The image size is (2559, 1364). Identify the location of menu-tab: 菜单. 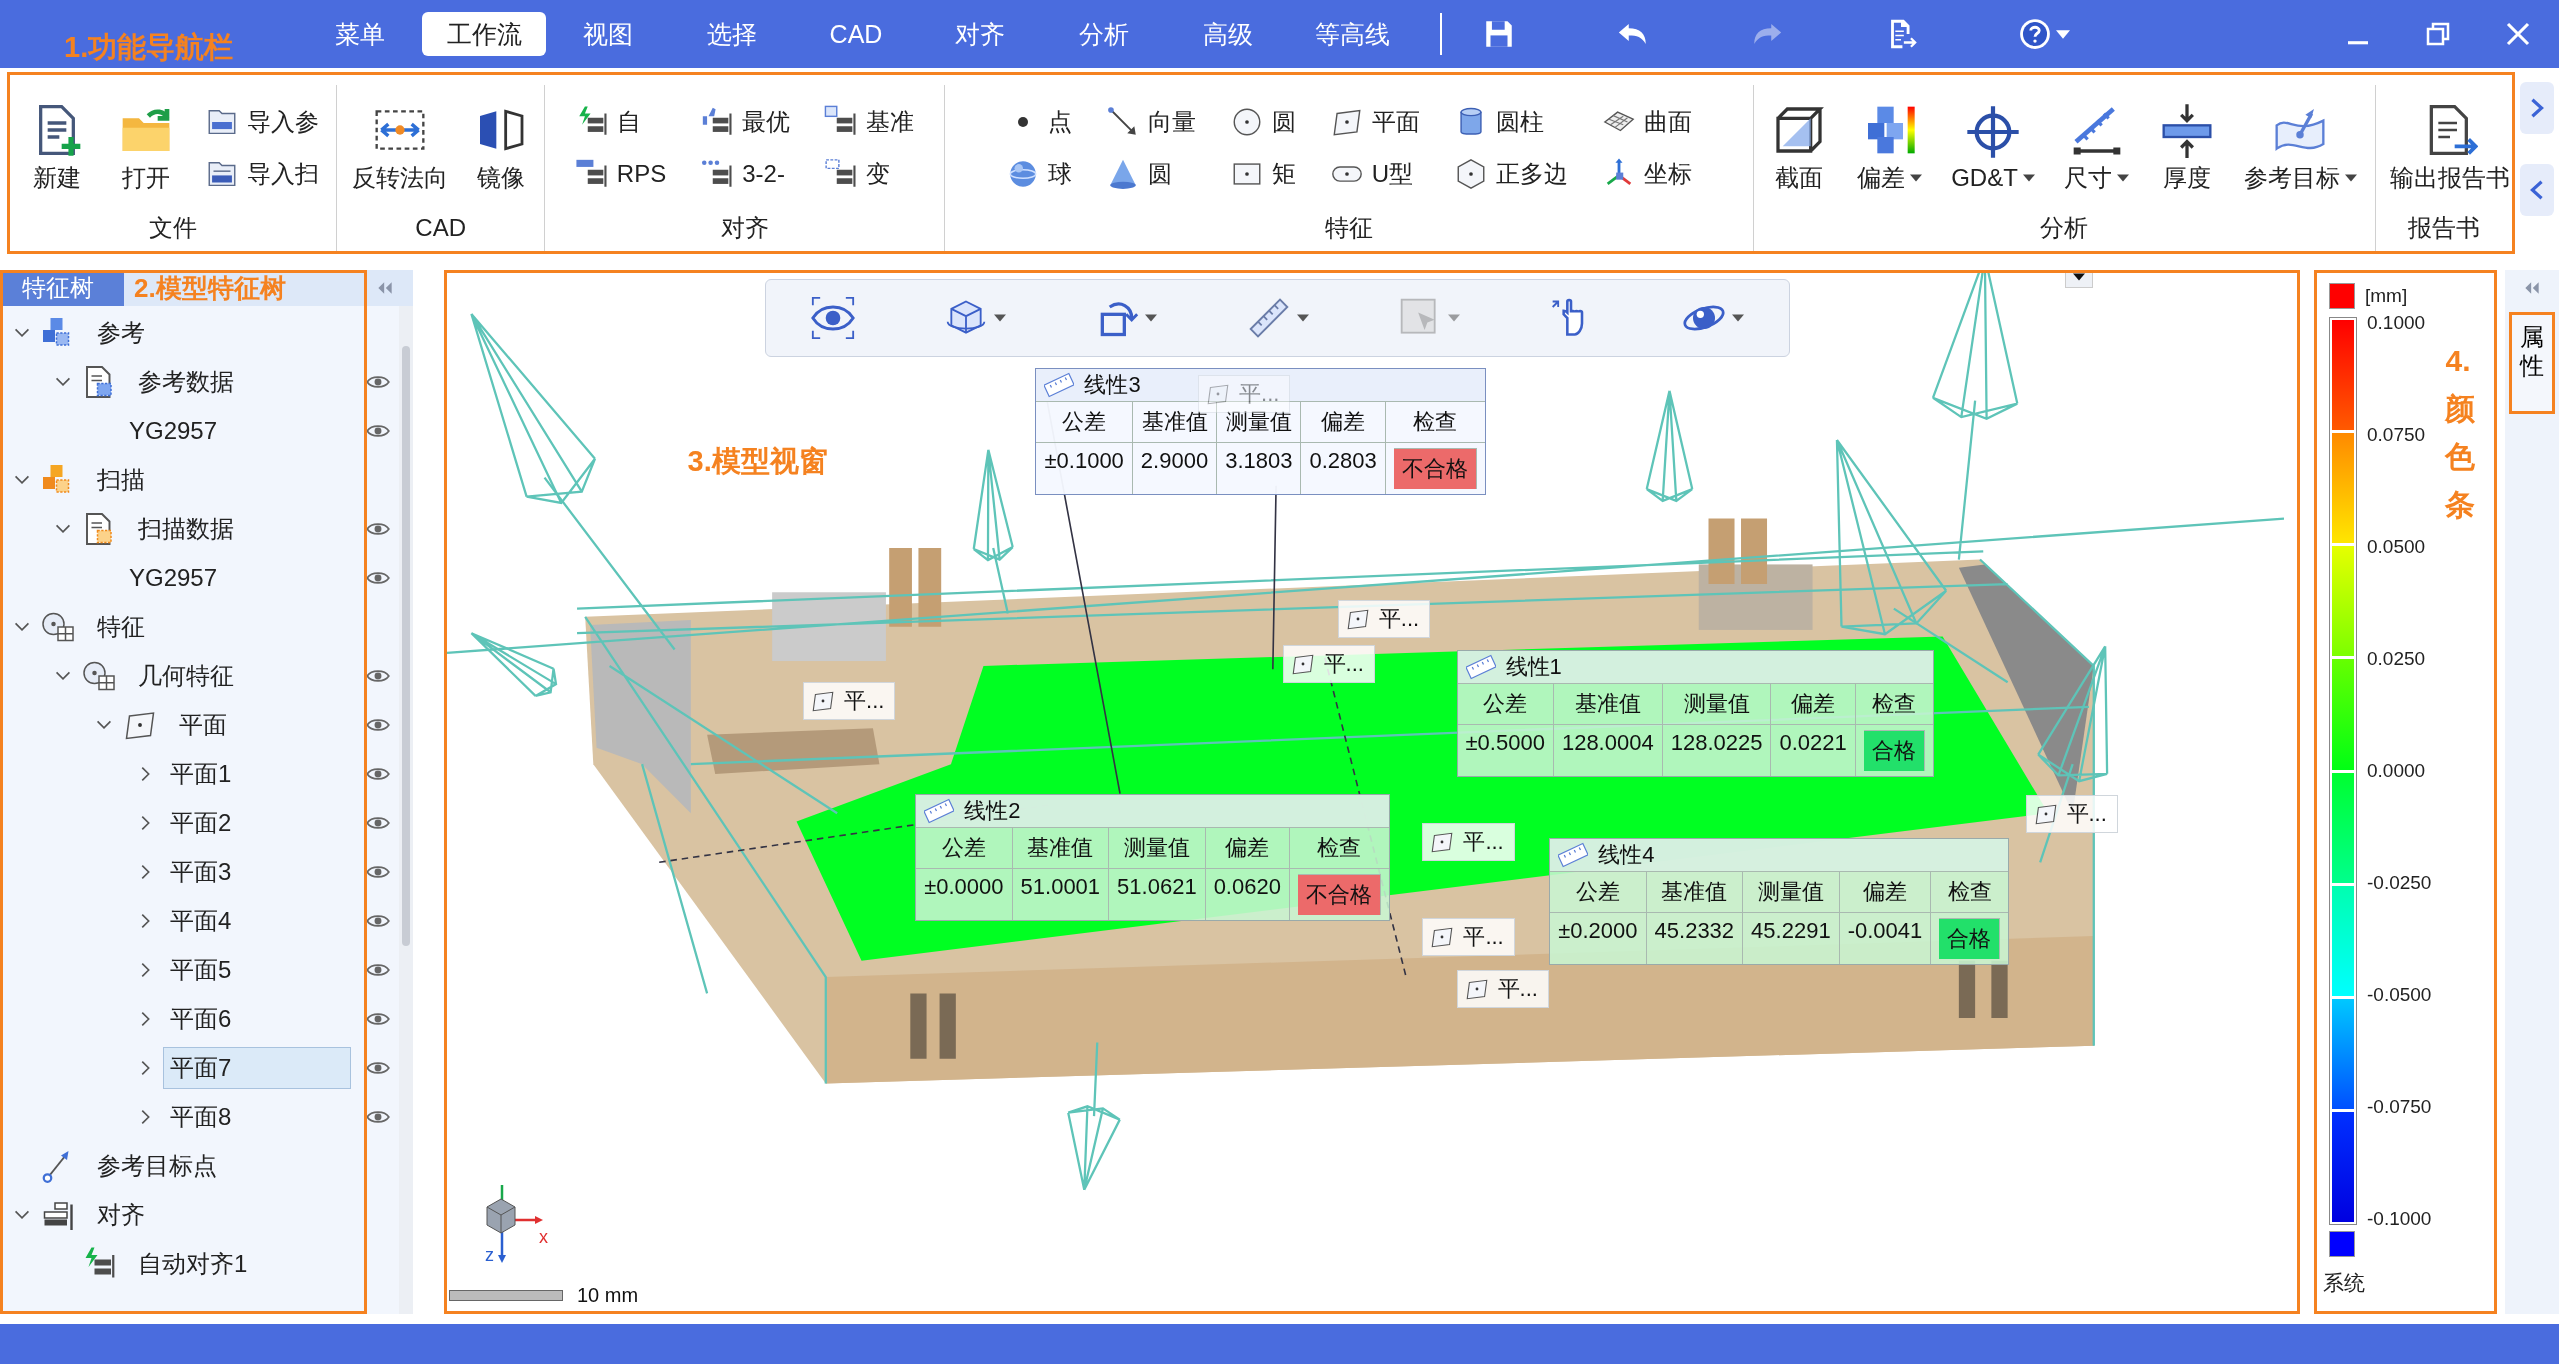
(360, 34).